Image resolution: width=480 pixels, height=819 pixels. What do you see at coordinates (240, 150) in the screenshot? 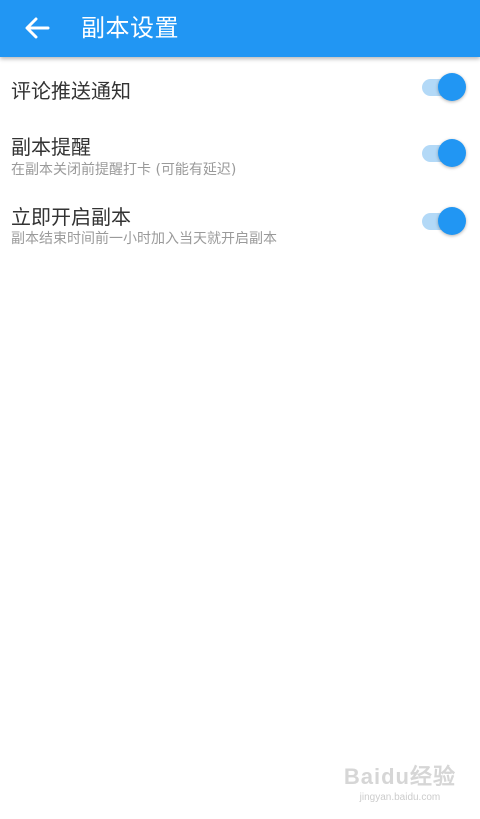
I see `setting-row-dungeon-reminder: 副本提醒 在副本关闭前提醒打卡 (可能有延迟)` at bounding box center [240, 150].